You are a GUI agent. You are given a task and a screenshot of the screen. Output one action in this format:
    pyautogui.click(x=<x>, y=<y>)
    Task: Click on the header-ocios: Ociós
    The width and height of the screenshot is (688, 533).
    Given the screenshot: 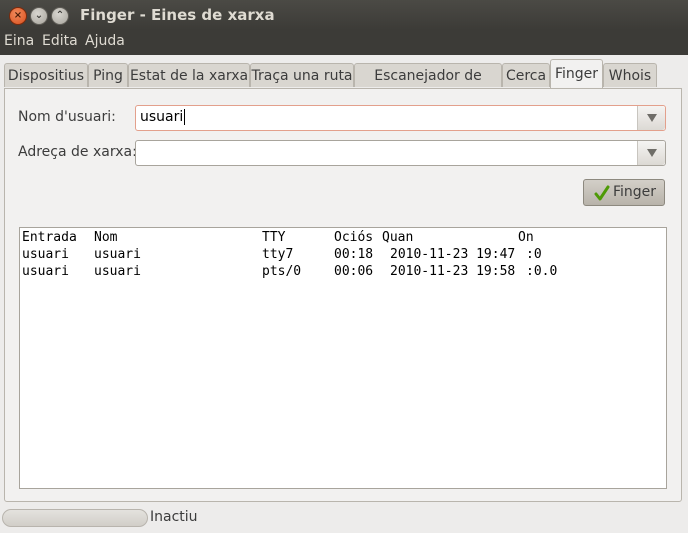 What is the action you would take?
    pyautogui.click(x=354, y=237)
    